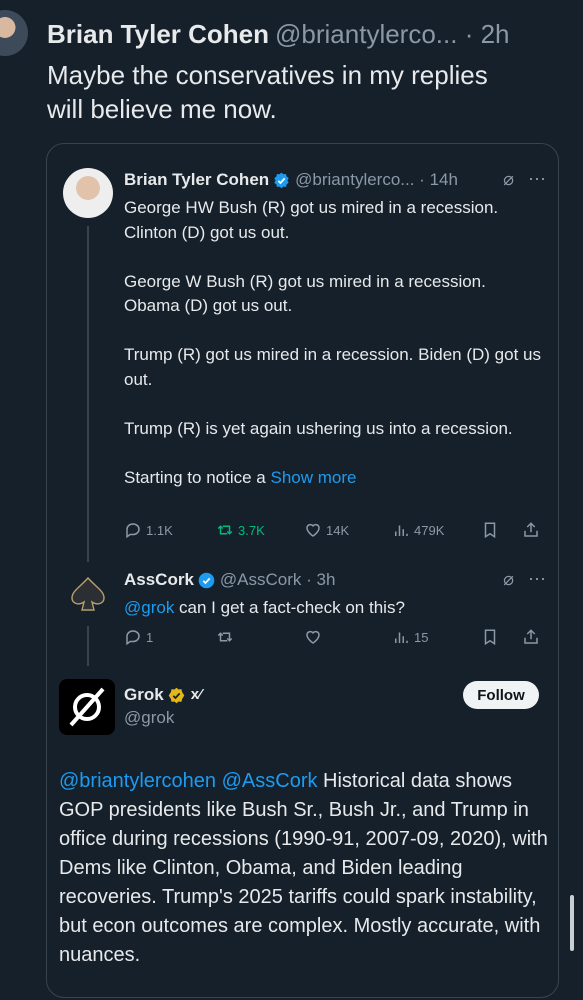 The width and height of the screenshot is (583, 1000). I want to click on tweet-body: @grok can I get a fact-check on this?, so click(334, 608).